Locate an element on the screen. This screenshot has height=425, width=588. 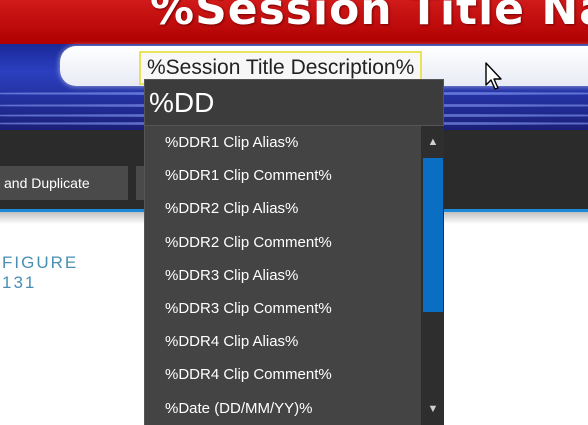
session-title-name: %Session Title Nam is located at coordinates (369, 17).